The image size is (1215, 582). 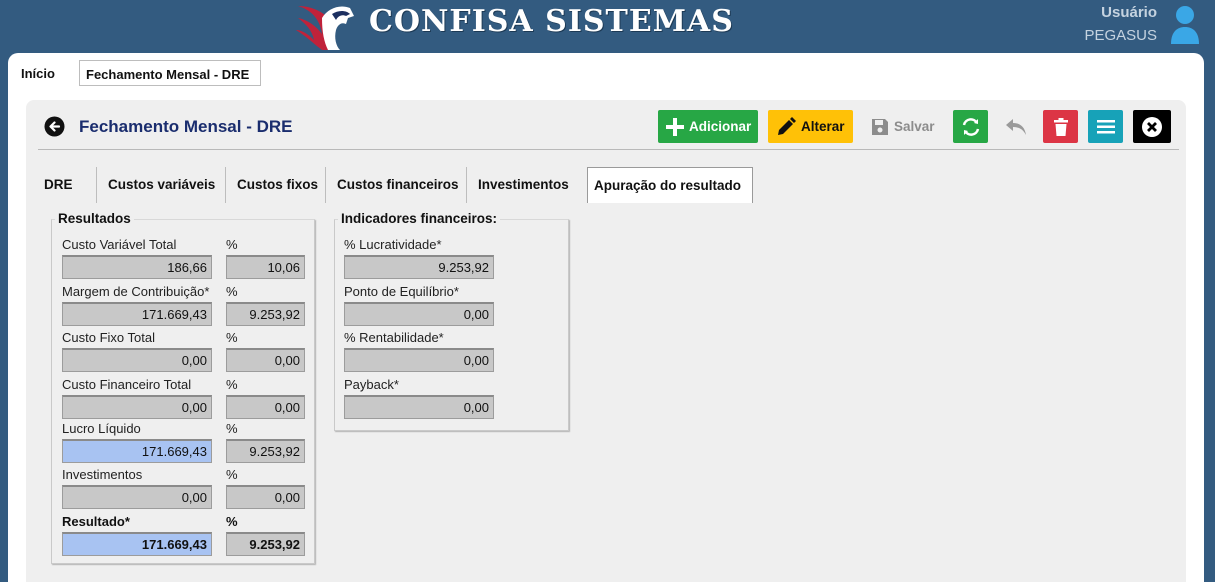 I want to click on field-lucro-liquido: 171.669,43, so click(x=137, y=451).